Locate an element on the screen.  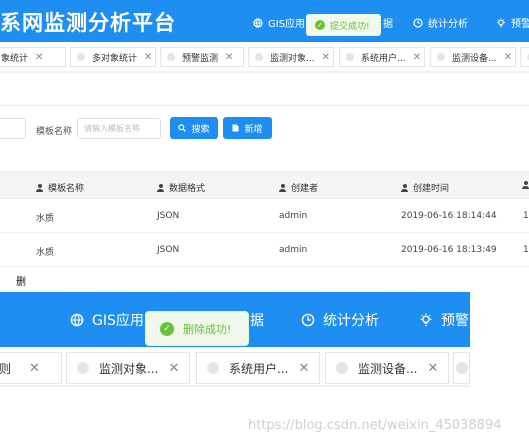
clock-icon is located at coordinates (418, 22).